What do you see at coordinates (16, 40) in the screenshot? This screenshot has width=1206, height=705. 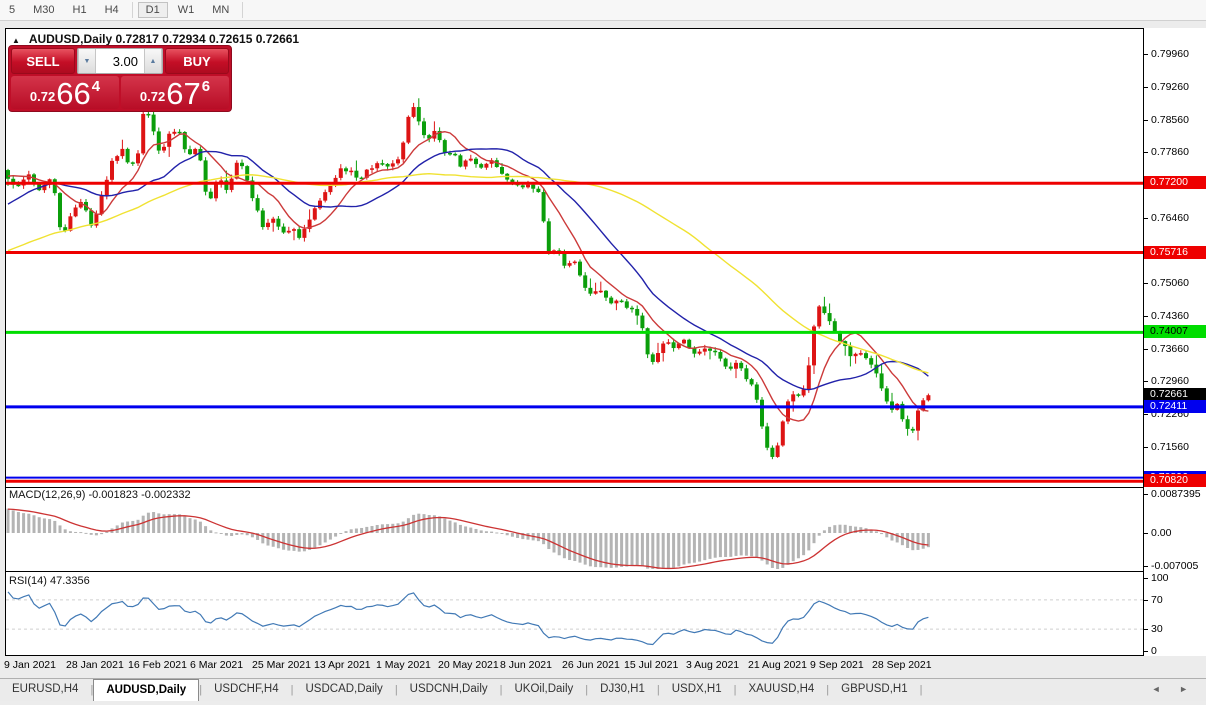 I see `collapse-panel-icon: ▲` at bounding box center [16, 40].